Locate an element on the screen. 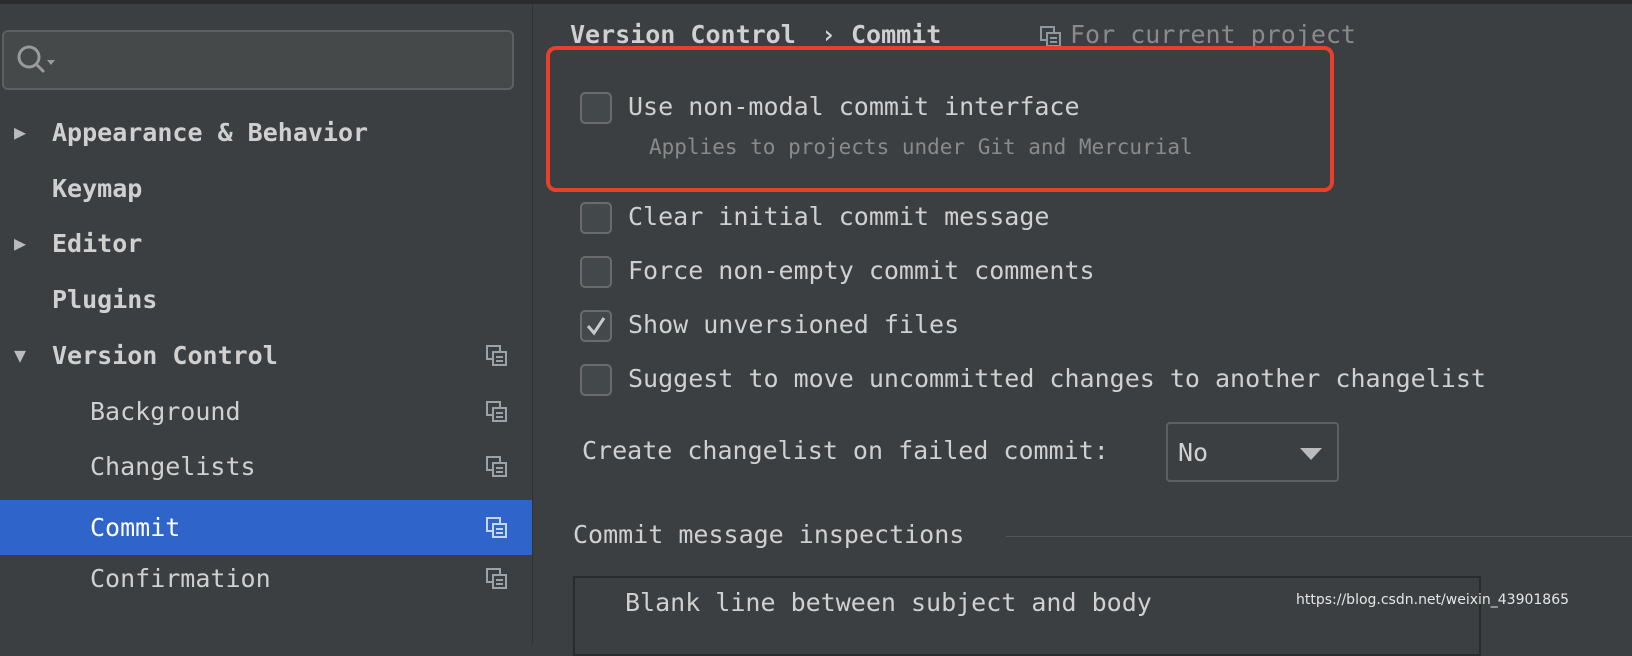 The image size is (1632, 656). checkmark-icon is located at coordinates (596, 326).